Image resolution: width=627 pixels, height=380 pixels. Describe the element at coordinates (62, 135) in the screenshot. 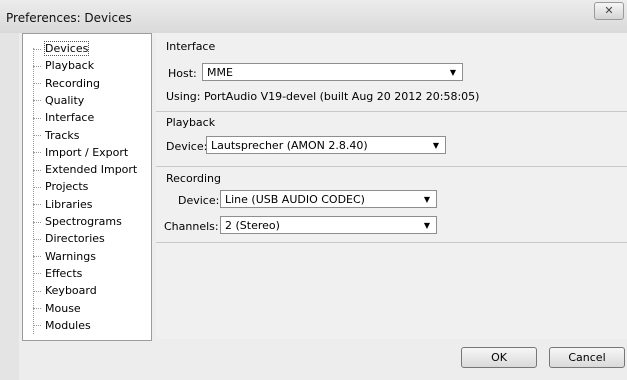

I see `sidebar-item-label: Tracks` at that location.